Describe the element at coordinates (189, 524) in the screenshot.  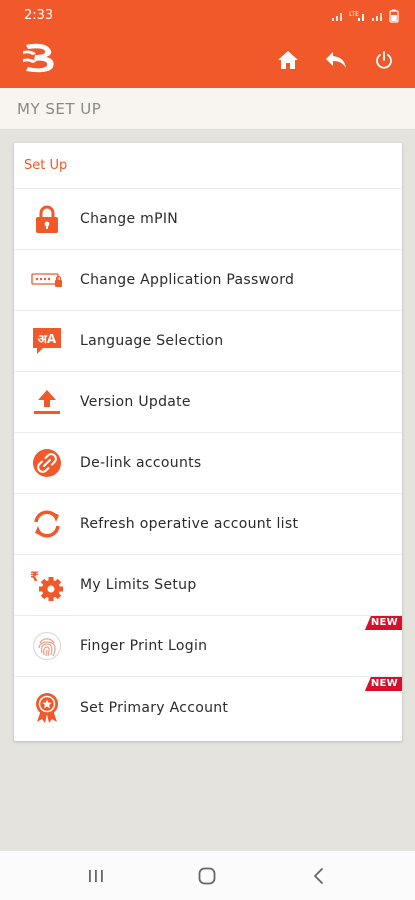
I see `menu-item-label: Refresh operative account list` at that location.